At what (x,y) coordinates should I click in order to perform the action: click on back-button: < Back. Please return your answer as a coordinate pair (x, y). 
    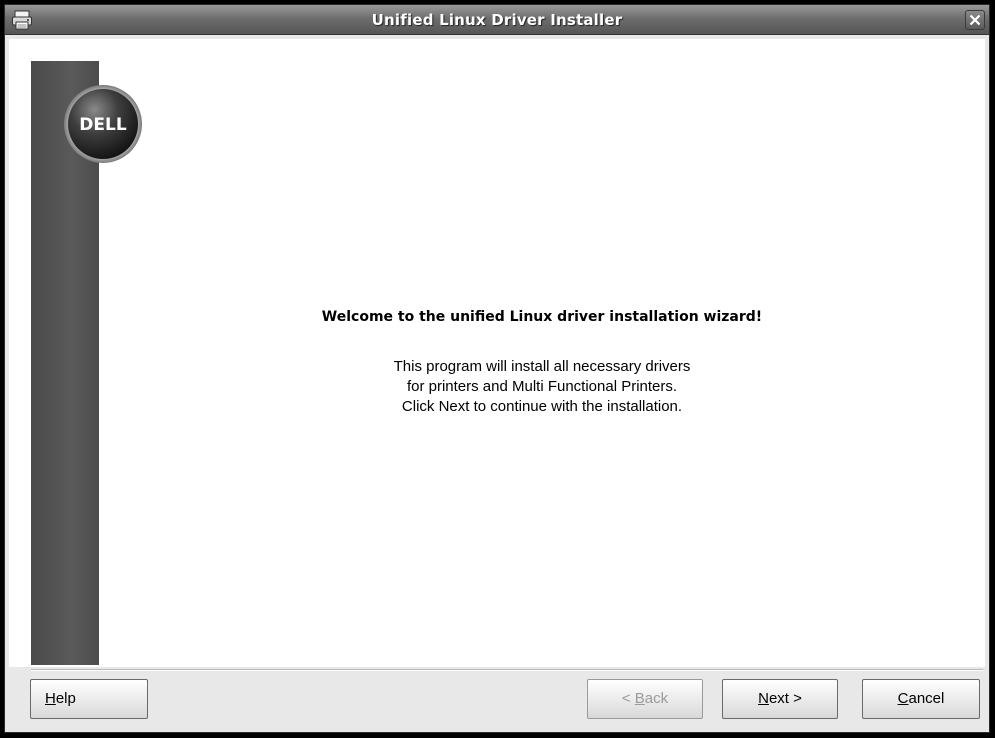
    Looking at the image, I should click on (645, 699).